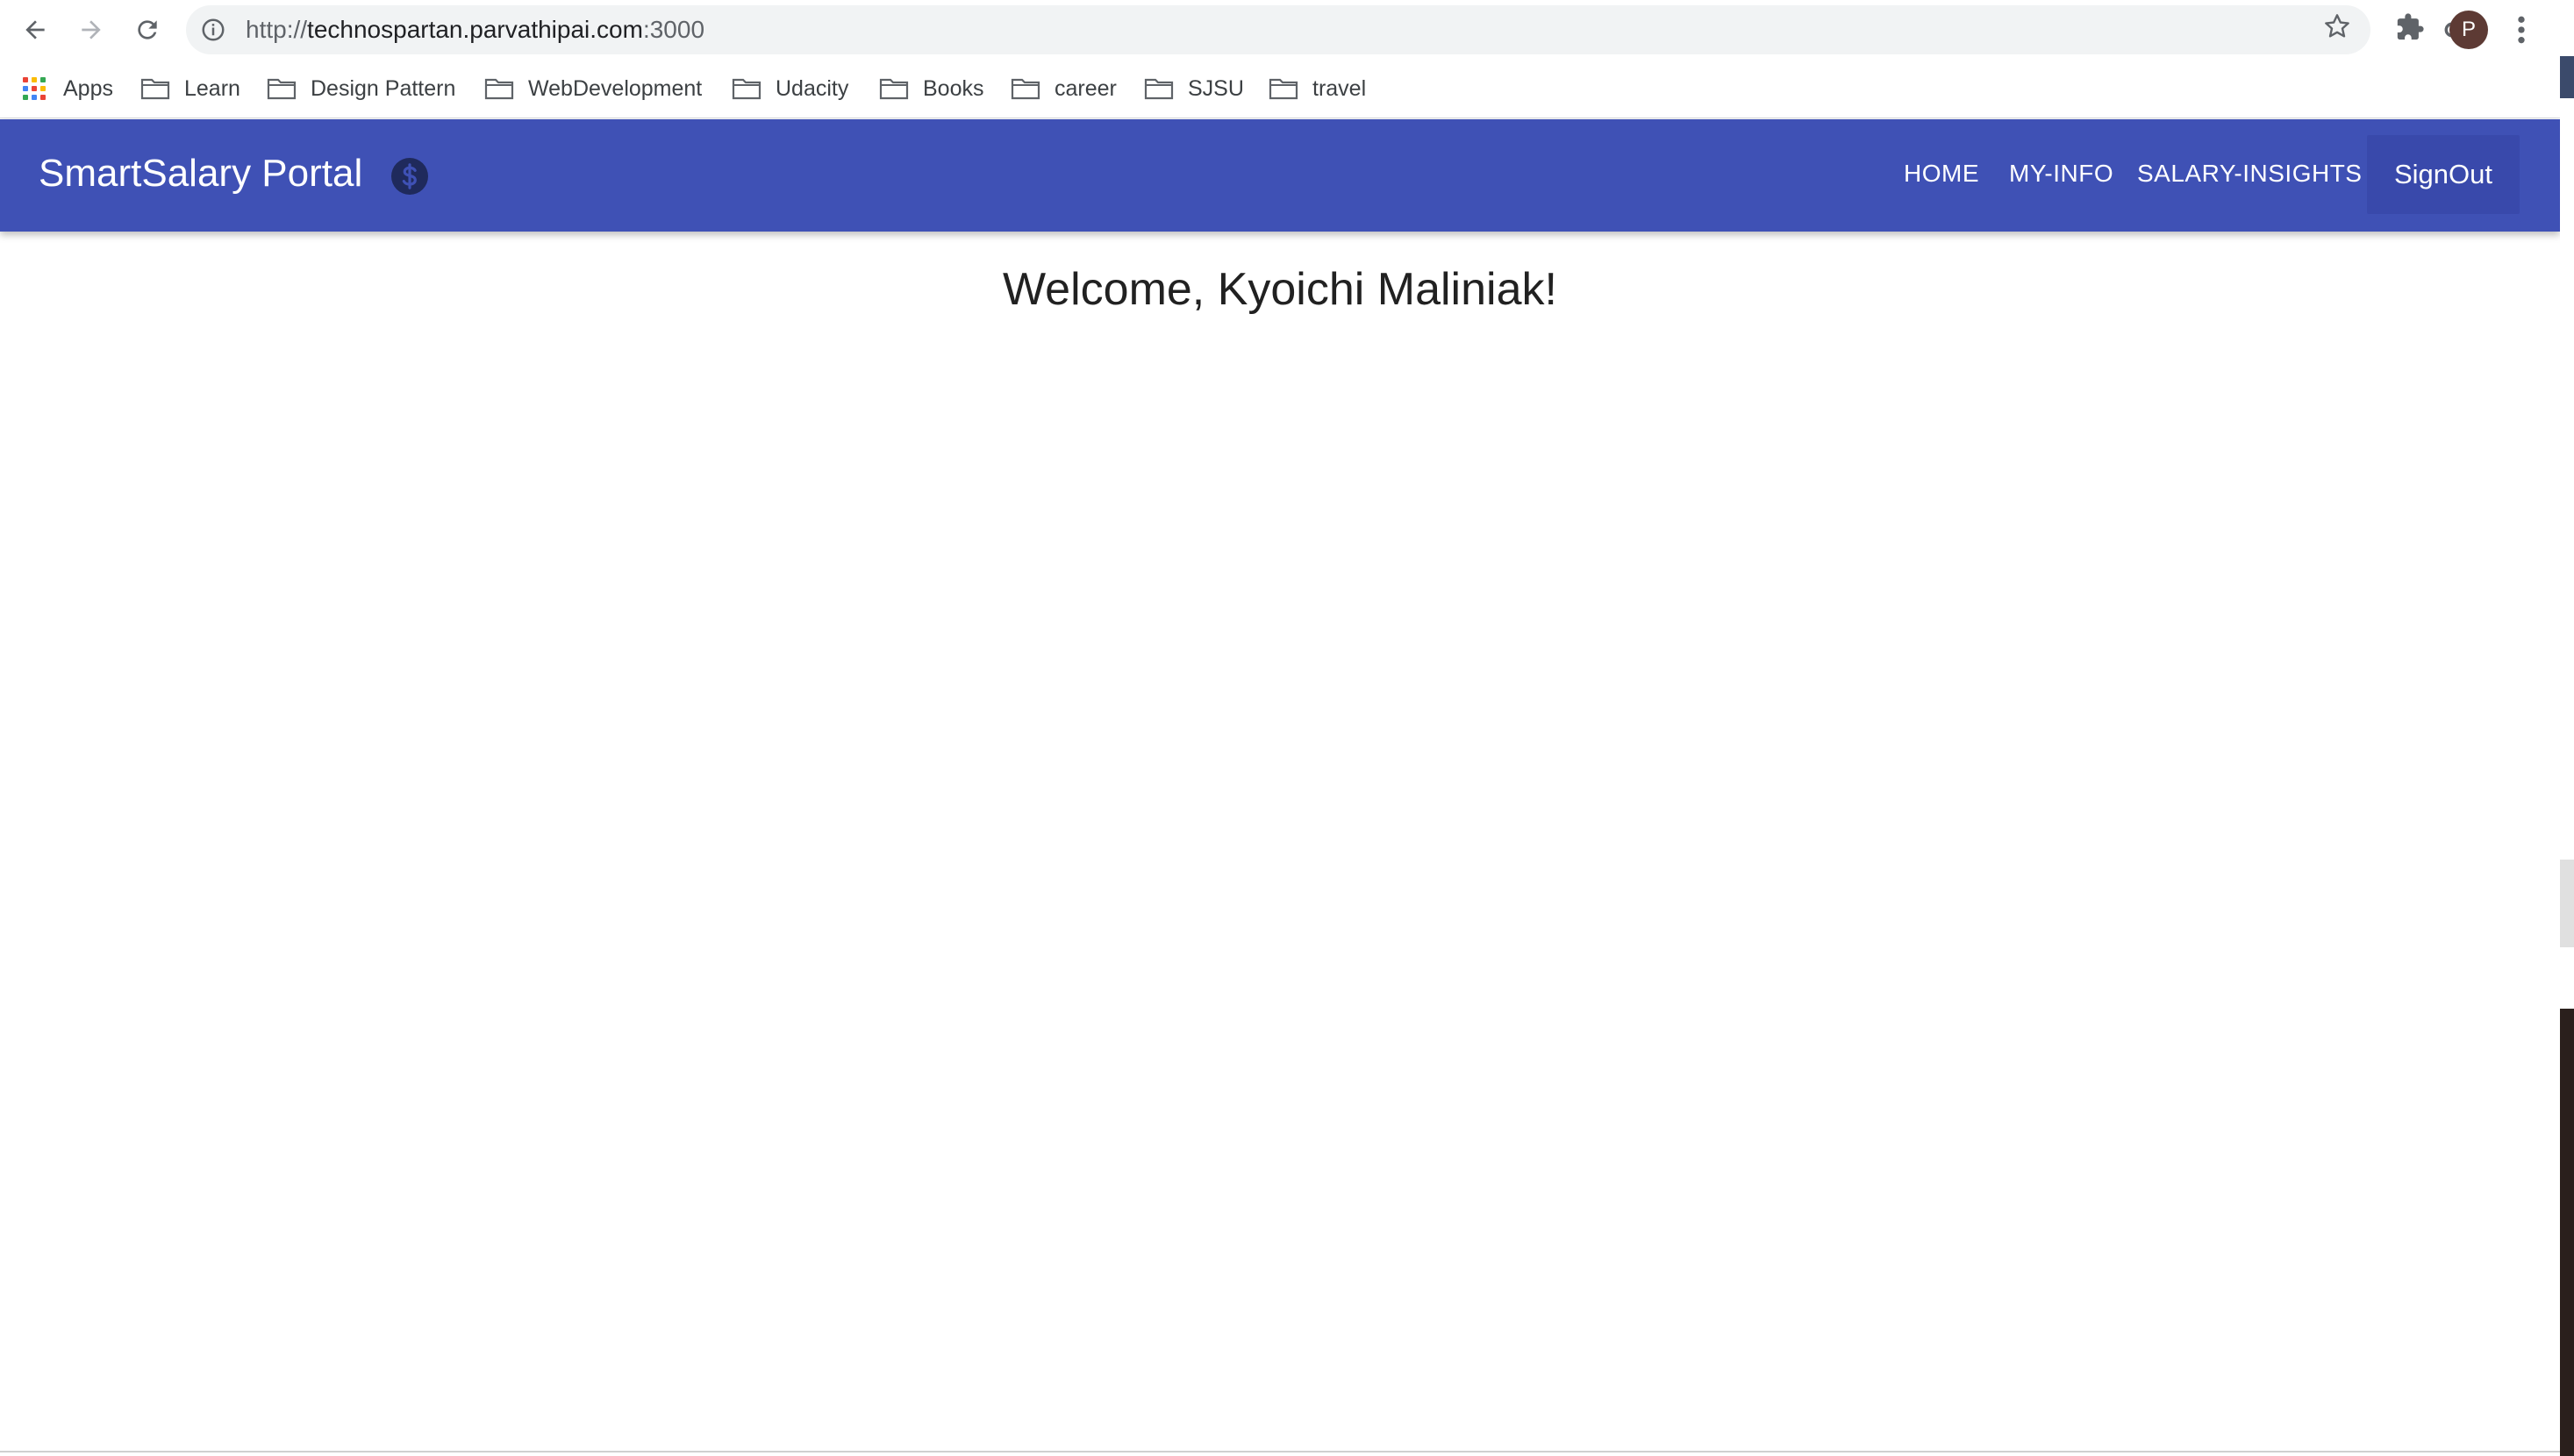 This screenshot has height=1456, width=2574. I want to click on background-window-sliver, so click(2567, 728).